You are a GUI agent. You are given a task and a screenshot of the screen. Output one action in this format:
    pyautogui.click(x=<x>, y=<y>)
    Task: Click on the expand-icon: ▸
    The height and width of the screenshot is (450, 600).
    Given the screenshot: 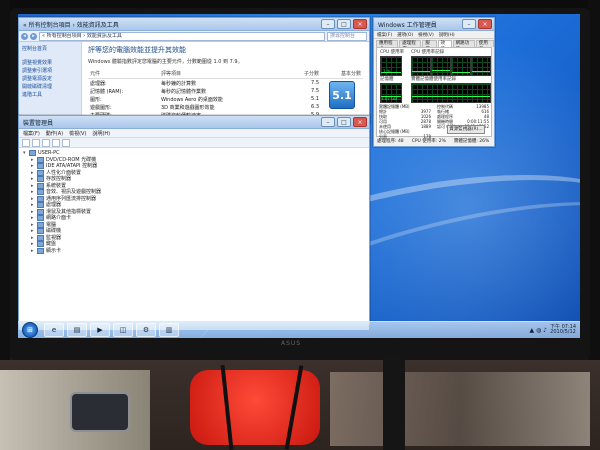 What is the action you would take?
    pyautogui.click(x=33, y=251)
    